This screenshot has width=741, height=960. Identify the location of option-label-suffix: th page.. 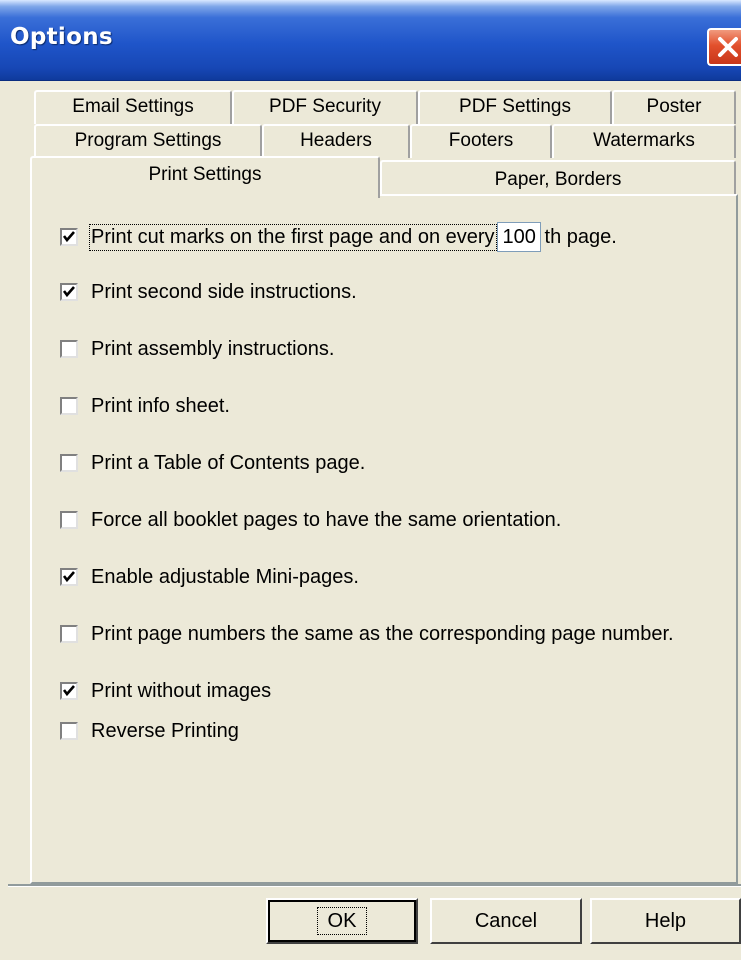
(580, 236).